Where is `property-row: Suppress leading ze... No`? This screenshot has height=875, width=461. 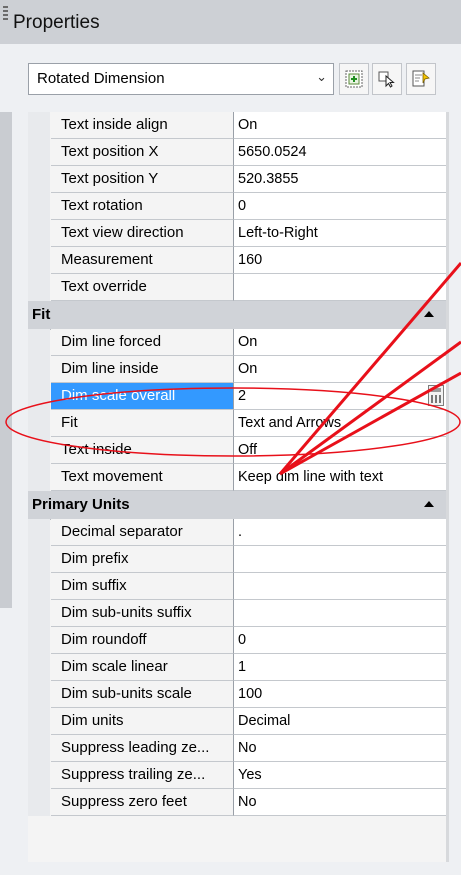
property-row: Suppress leading ze... No is located at coordinates (238, 748).